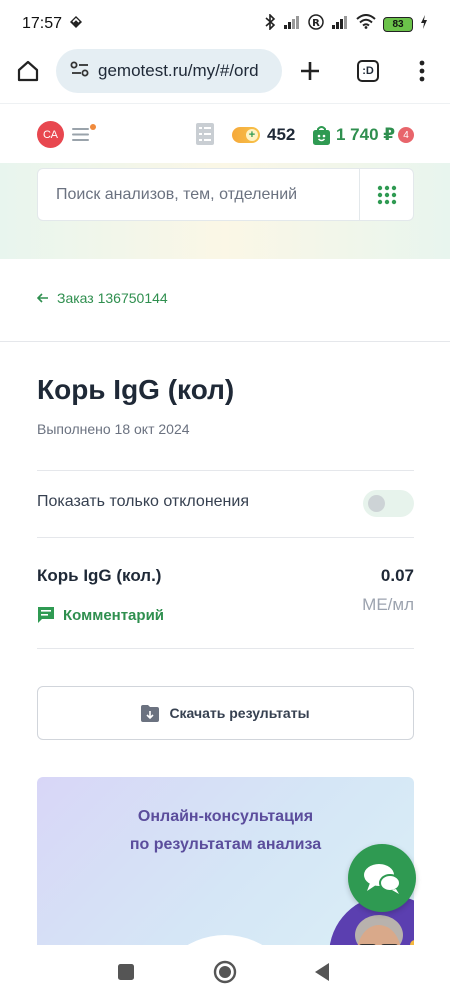 The image size is (450, 1000). What do you see at coordinates (388, 503) in the screenshot?
I see `deviations-toggle` at bounding box center [388, 503].